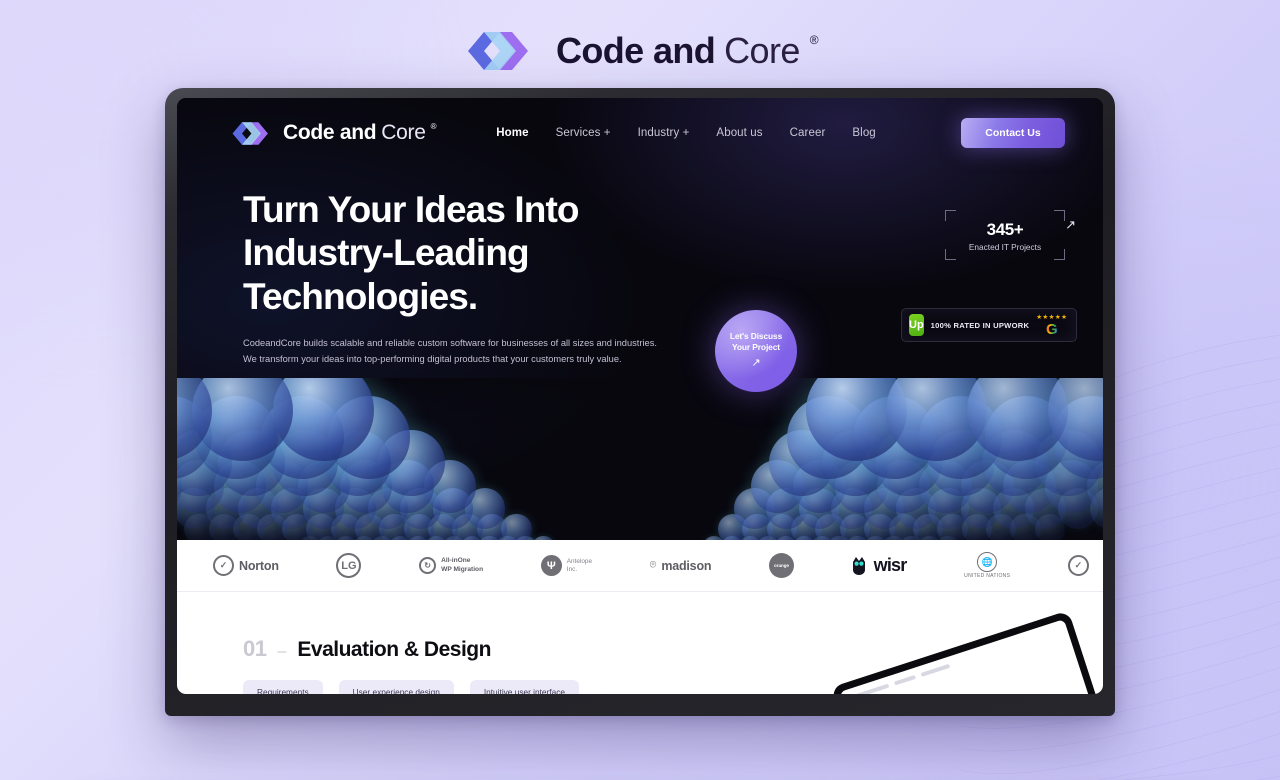  What do you see at coordinates (396, 687) in the screenshot?
I see `process-chip-ux-design: User experience design` at bounding box center [396, 687].